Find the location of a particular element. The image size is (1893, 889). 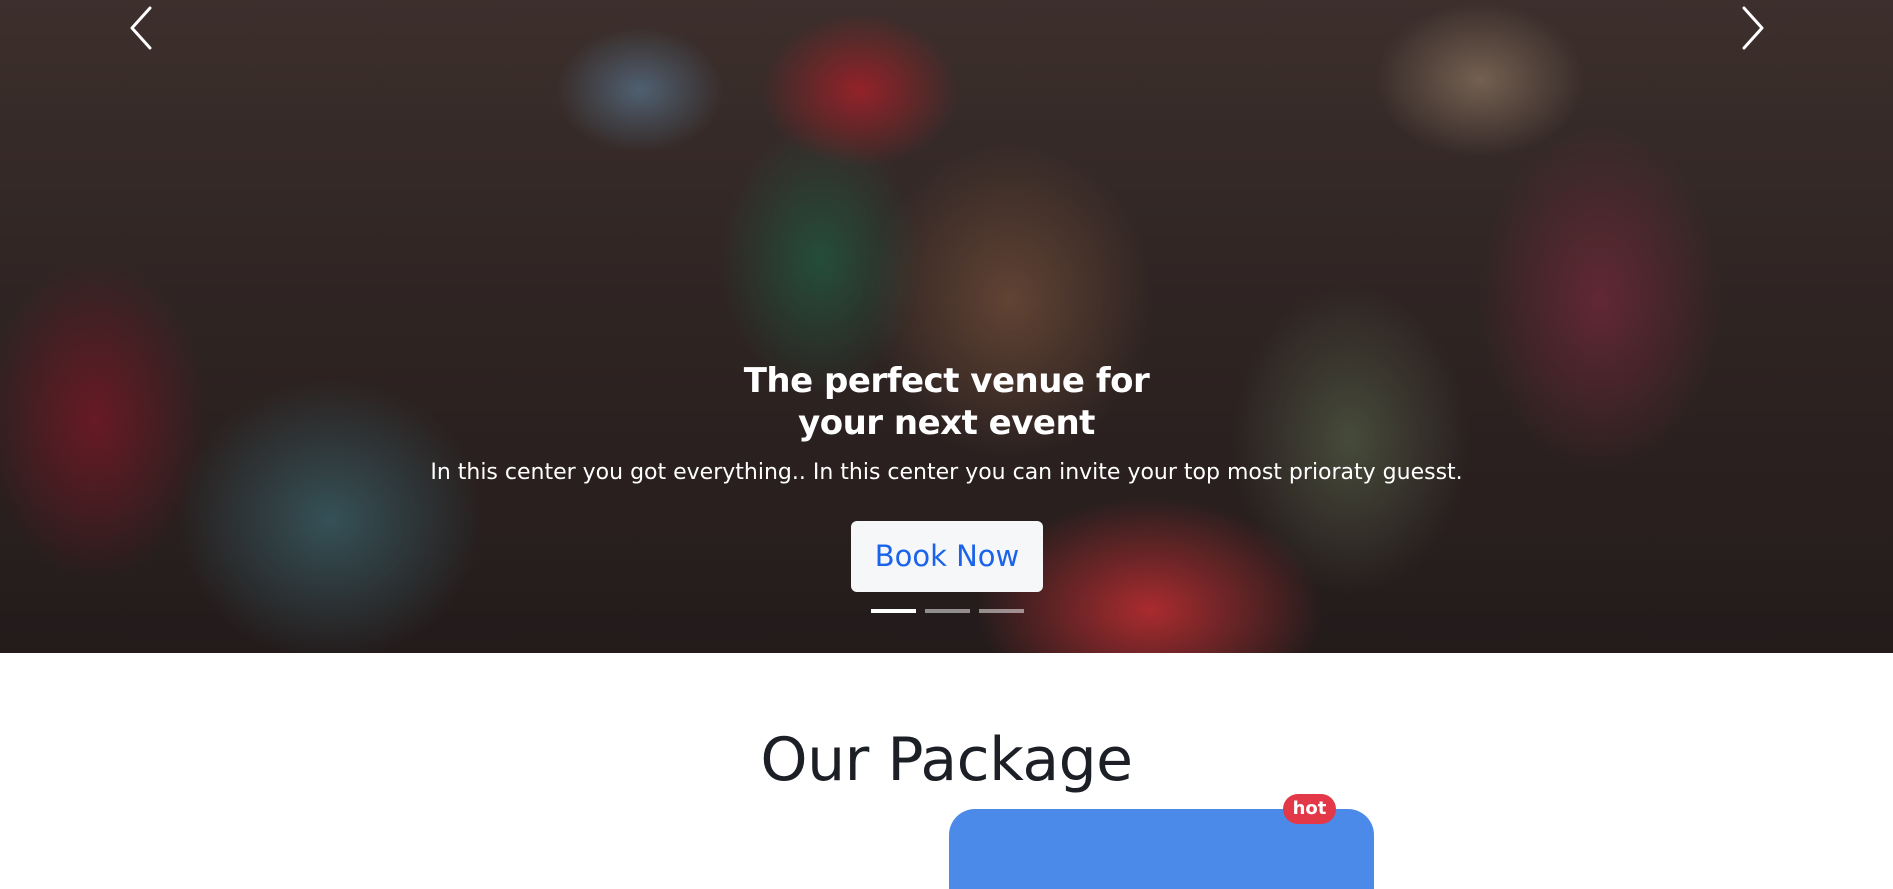

hero-title: The perfect venue for your next event is located at coordinates (946, 402).